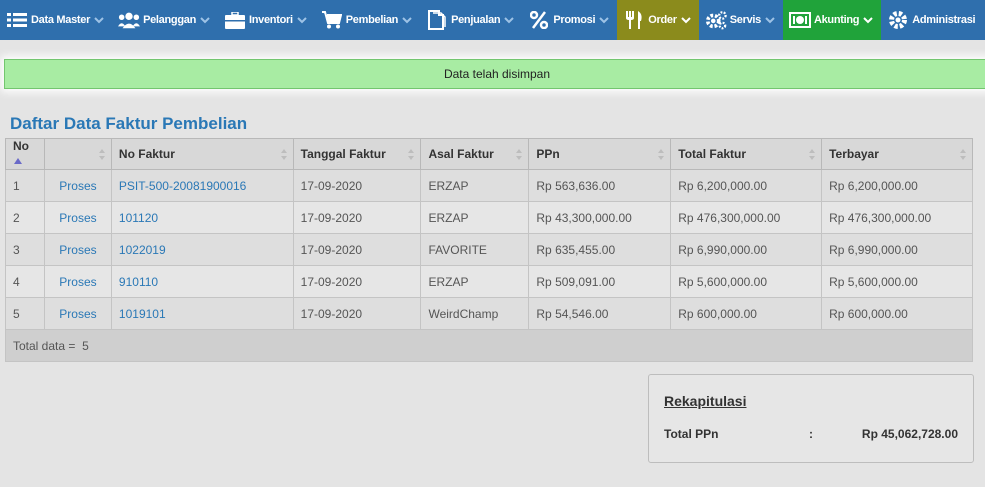 The height and width of the screenshot is (487, 985). Describe the element at coordinates (437, 20) in the screenshot. I see `document-icon` at that location.